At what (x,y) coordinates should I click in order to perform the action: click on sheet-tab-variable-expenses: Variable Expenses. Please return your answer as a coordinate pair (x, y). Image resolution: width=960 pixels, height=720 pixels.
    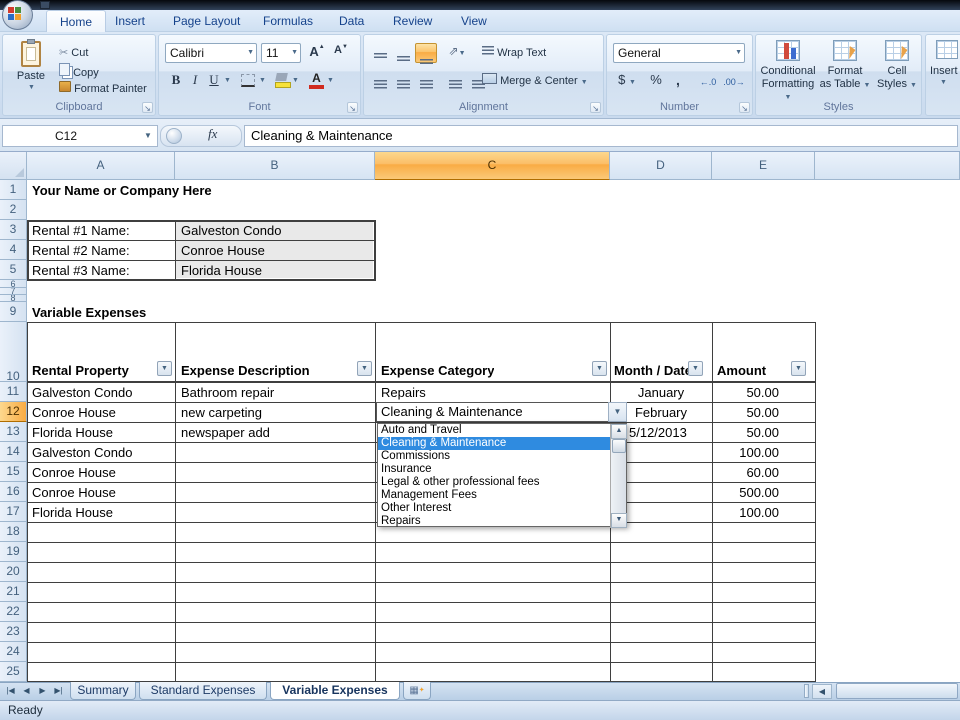
    Looking at the image, I should click on (335, 691).